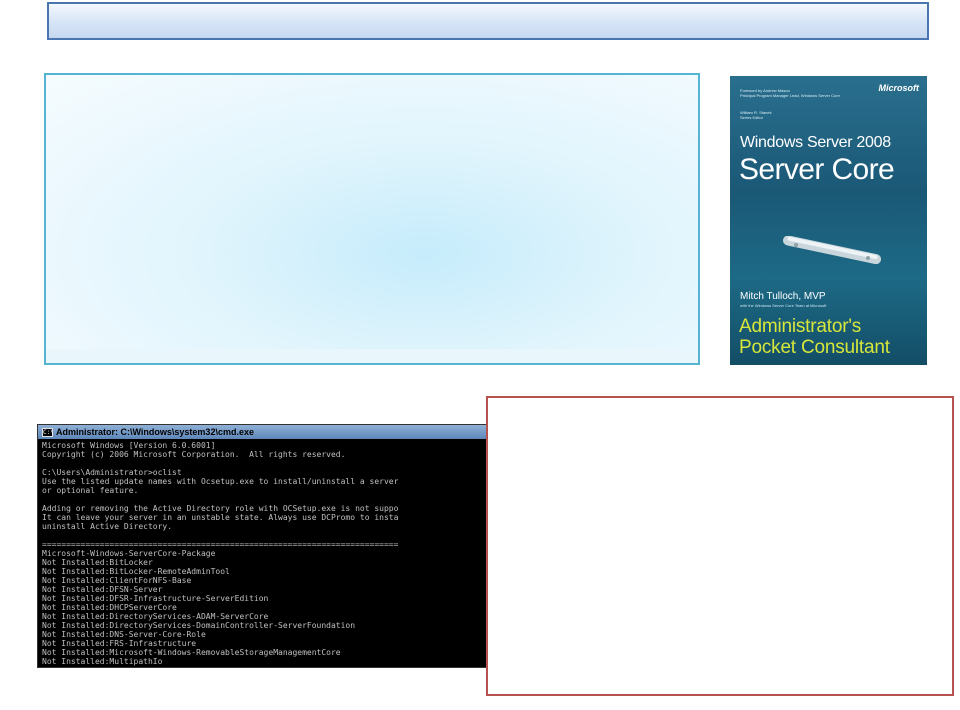 This screenshot has height=710, width=960. I want to click on book-subtitle-line2: Pocket Consultant, so click(814, 347).